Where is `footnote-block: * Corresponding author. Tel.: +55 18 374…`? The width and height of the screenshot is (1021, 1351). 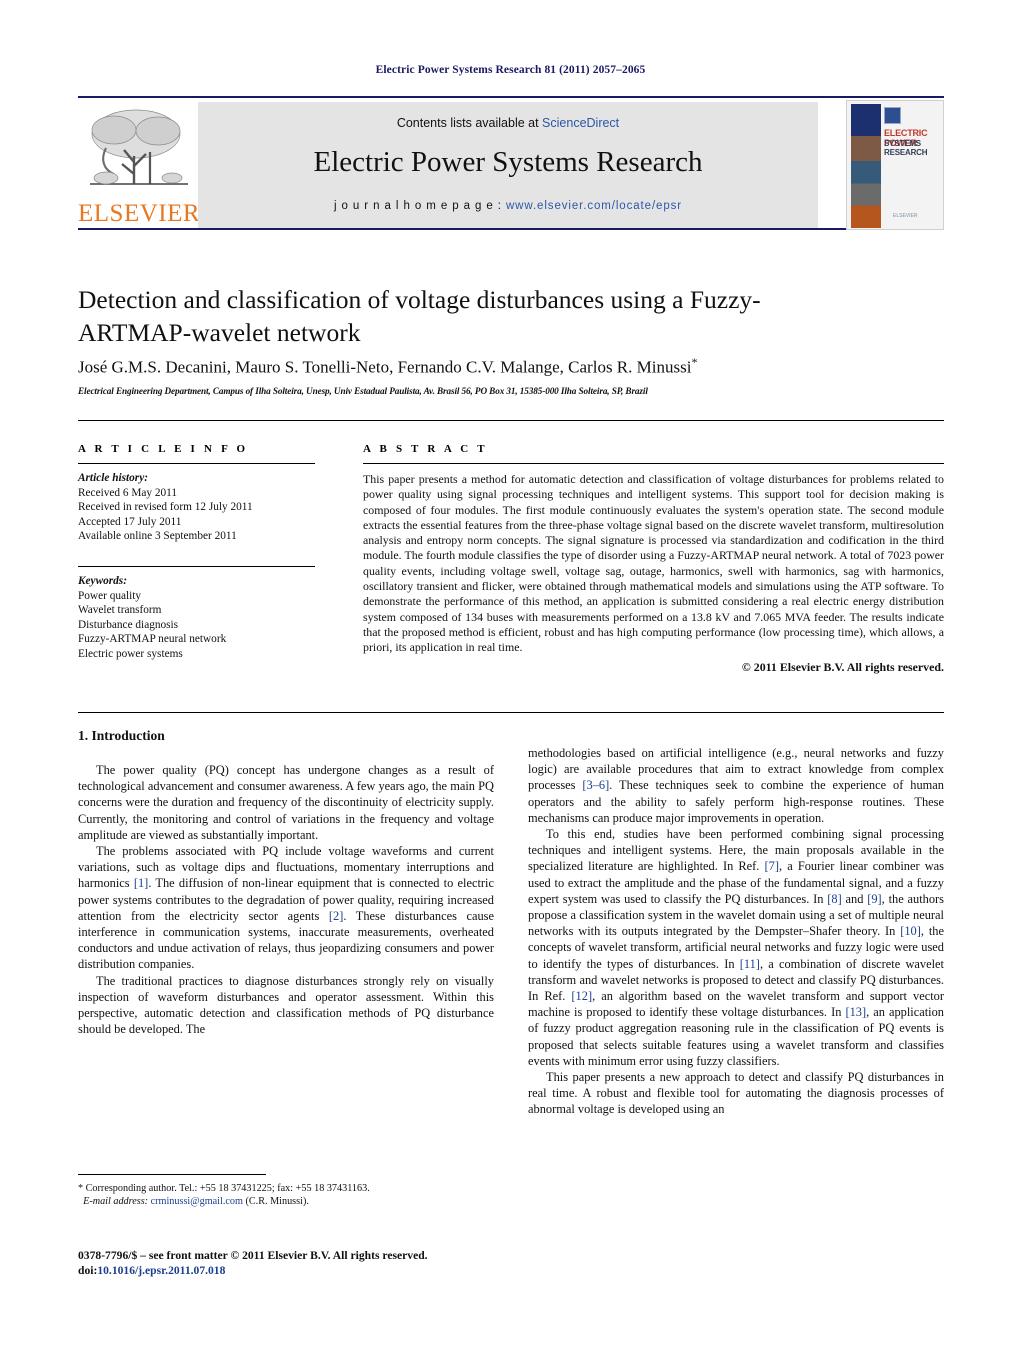 footnote-block: * Corresponding author. Tel.: +55 18 374… is located at coordinates (288, 1195).